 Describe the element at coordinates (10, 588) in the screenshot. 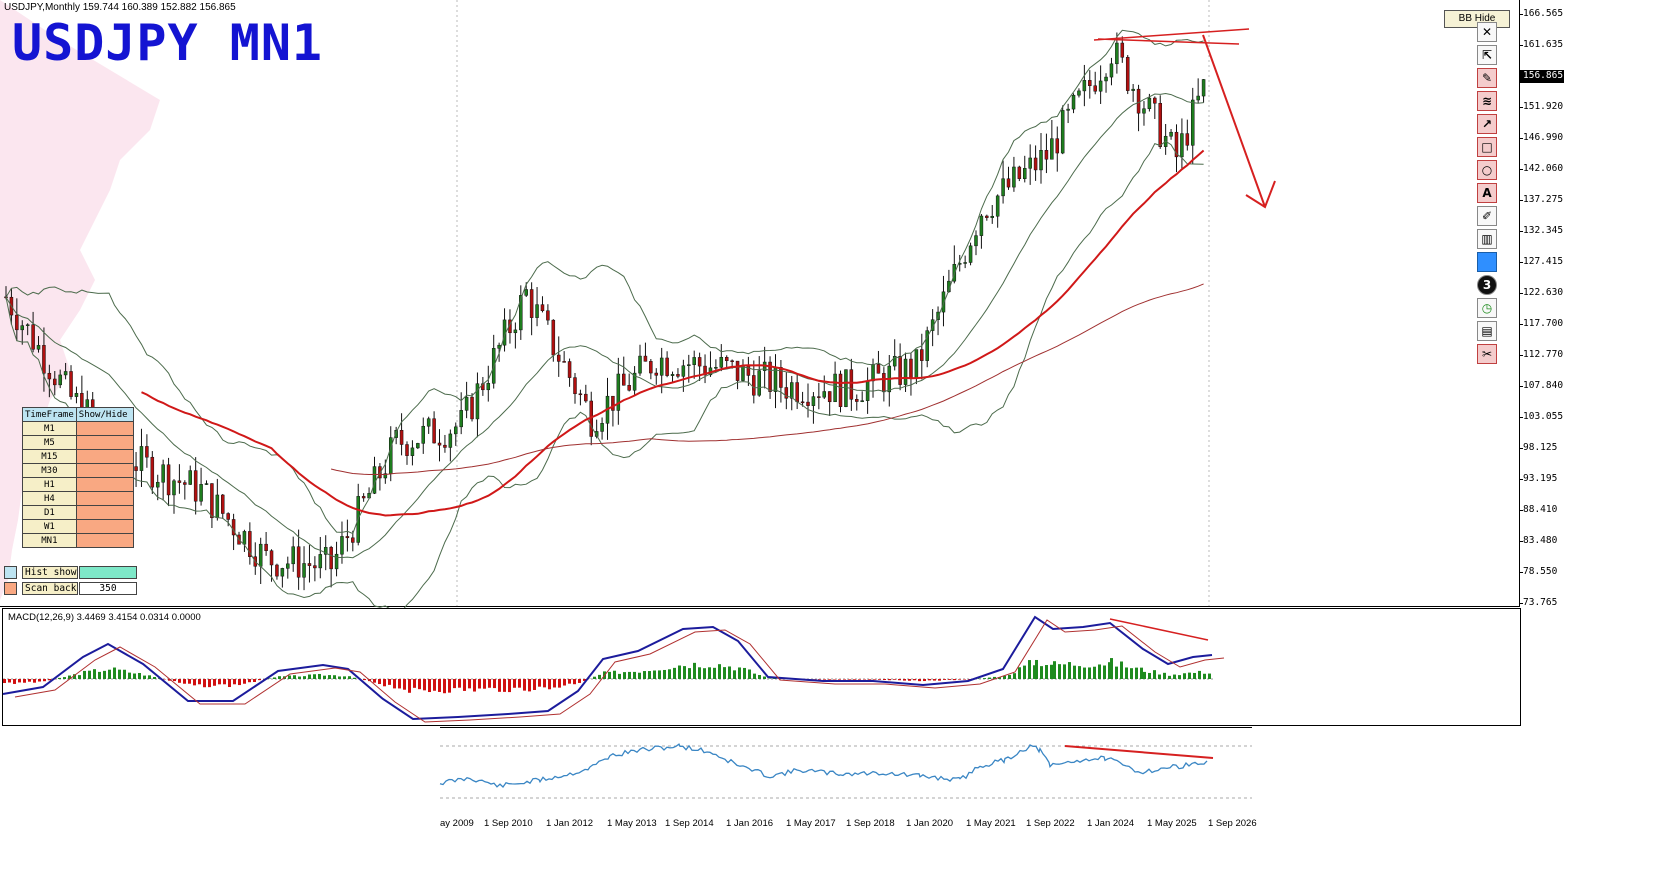

I see `scan-back-icon` at that location.